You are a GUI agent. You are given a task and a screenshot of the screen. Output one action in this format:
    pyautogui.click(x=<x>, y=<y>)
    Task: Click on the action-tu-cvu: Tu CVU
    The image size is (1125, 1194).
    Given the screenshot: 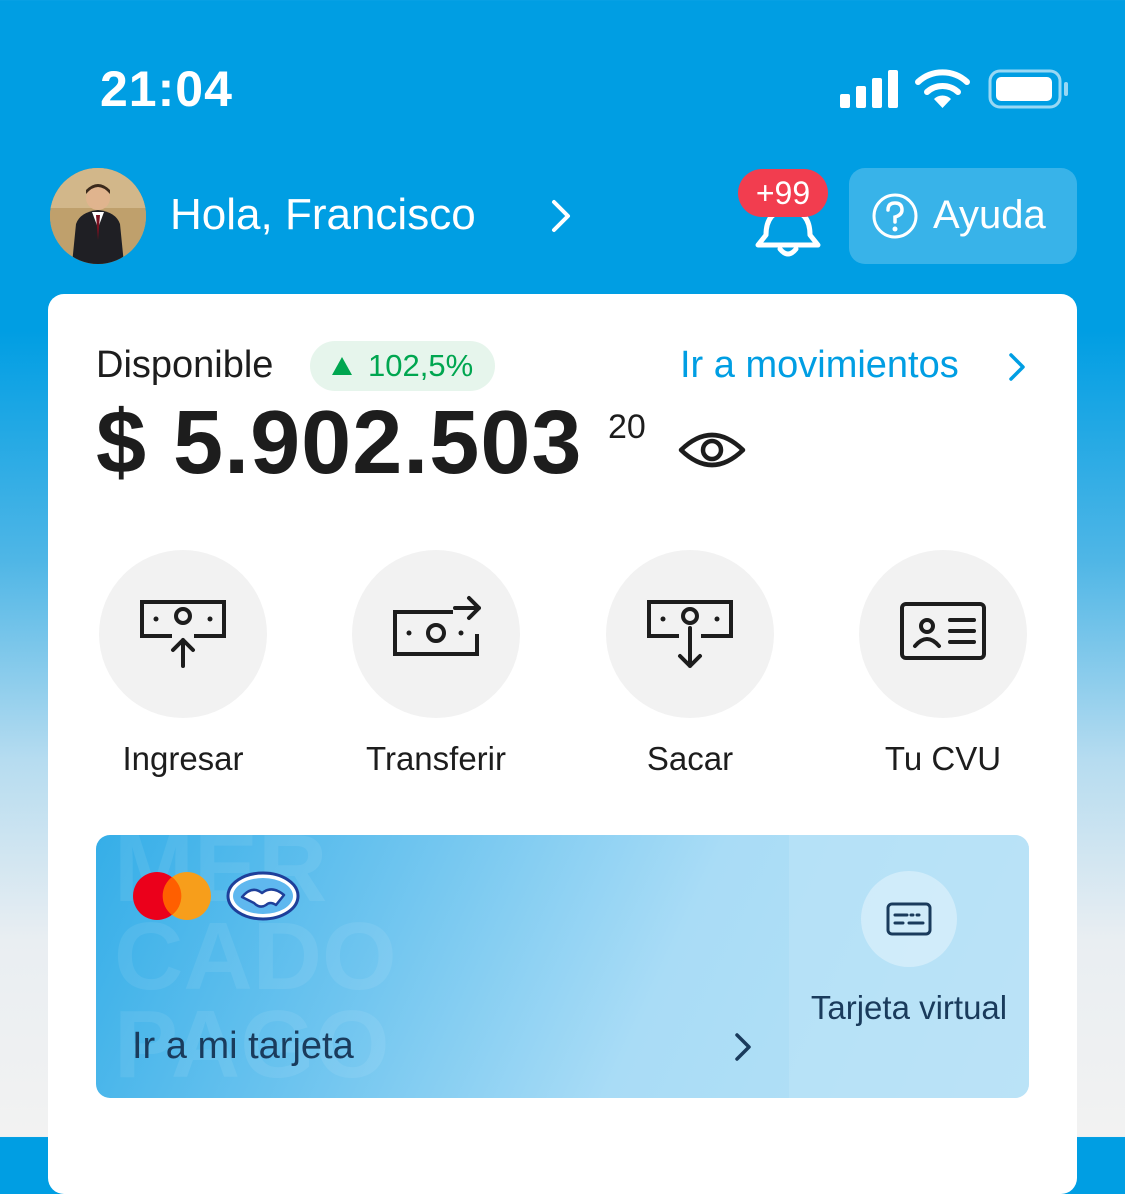 What is the action you would take?
    pyautogui.click(x=943, y=664)
    